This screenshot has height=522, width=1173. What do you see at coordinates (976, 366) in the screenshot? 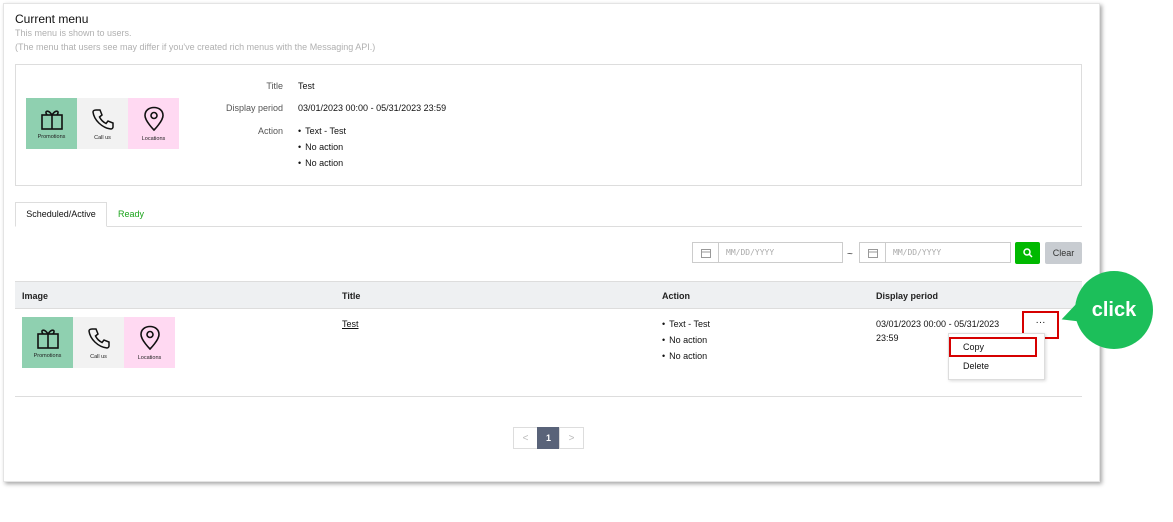
I see `menu-item-delete: Delete` at bounding box center [976, 366].